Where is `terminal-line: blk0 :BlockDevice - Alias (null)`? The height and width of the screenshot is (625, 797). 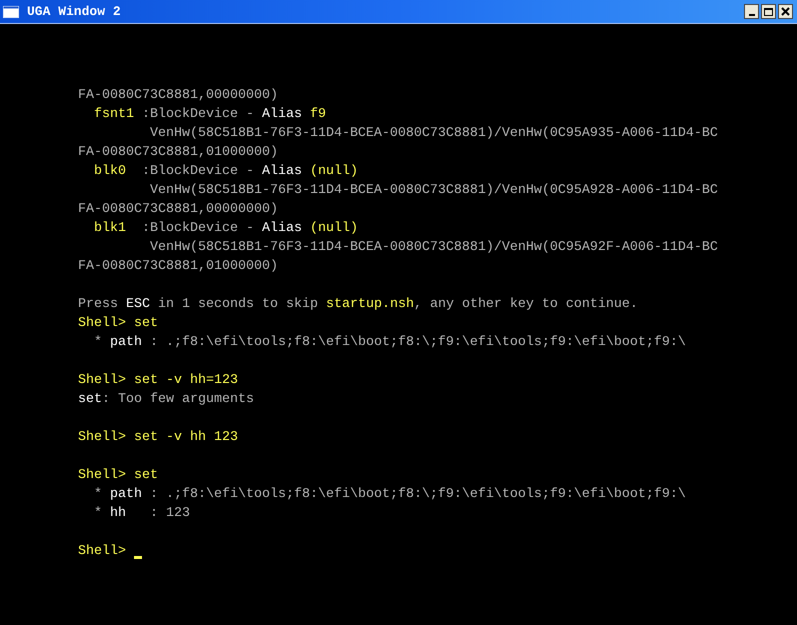
terminal-line: blk0 :BlockDevice - Alias (null) is located at coordinates (225, 172).